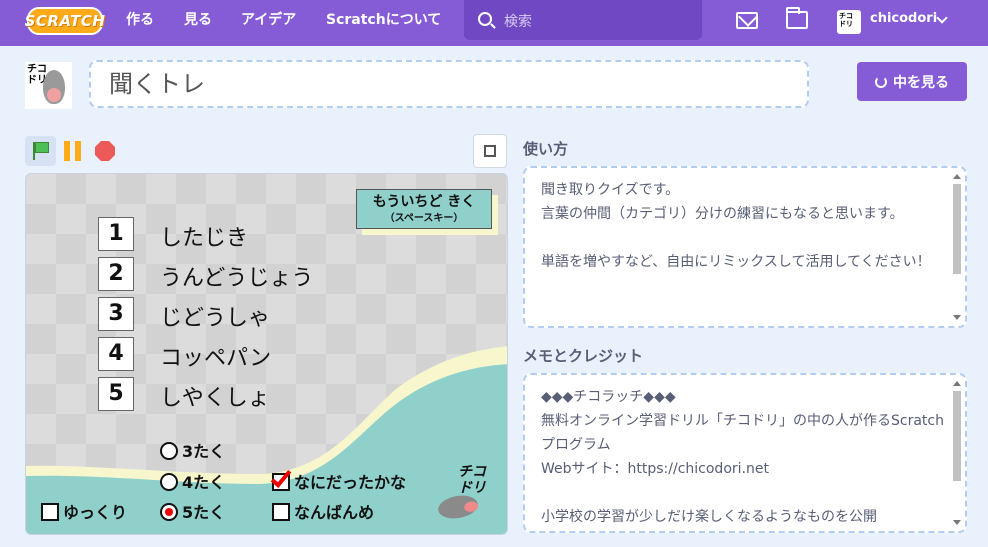 Image resolution: width=988 pixels, height=547 pixels. What do you see at coordinates (204, 238) in the screenshot?
I see `word-text: したじき` at bounding box center [204, 238].